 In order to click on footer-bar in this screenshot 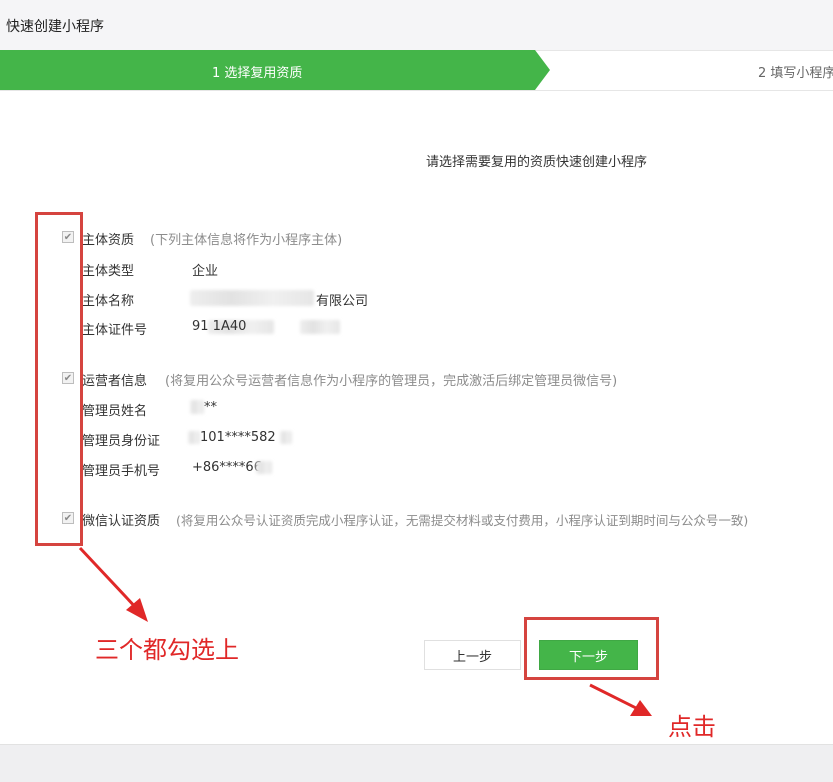, I will do `click(416, 763)`.